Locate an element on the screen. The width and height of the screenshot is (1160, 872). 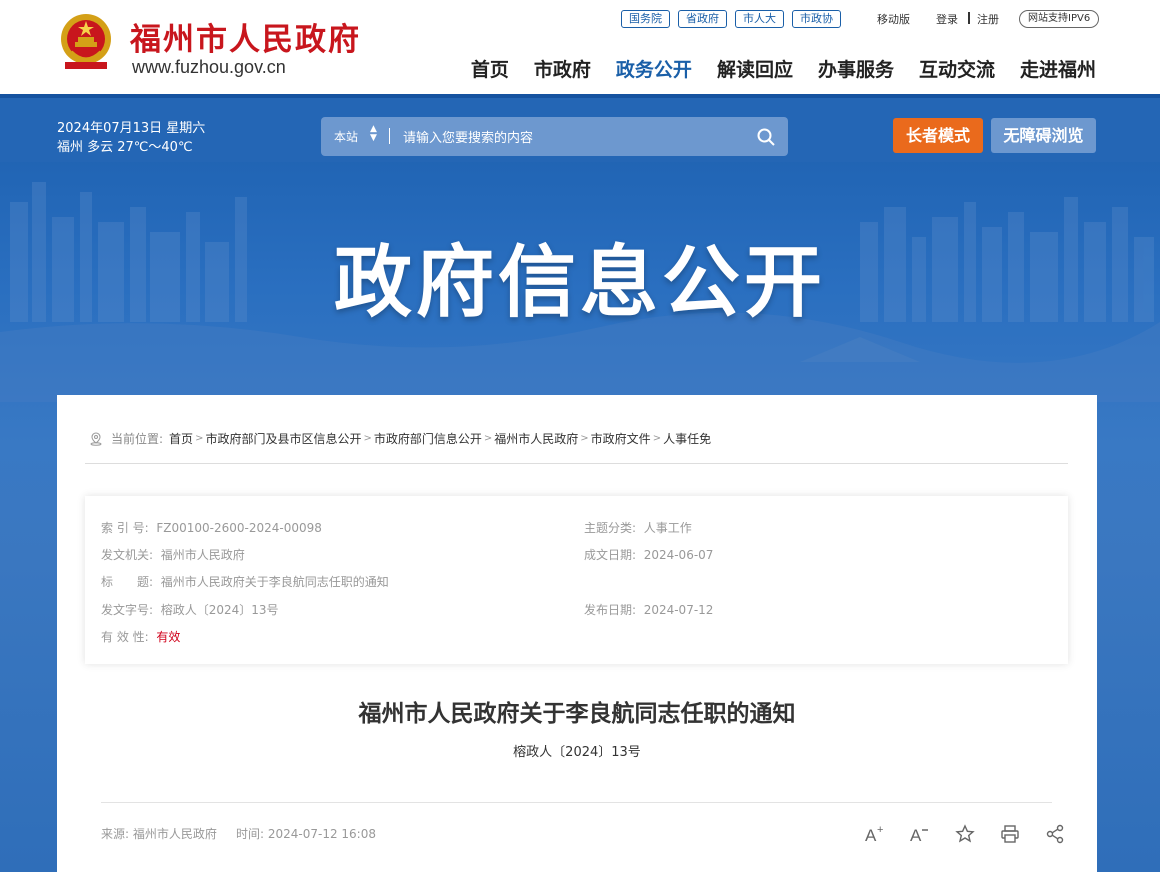
nav-government: 市政府 is located at coordinates (562, 68).